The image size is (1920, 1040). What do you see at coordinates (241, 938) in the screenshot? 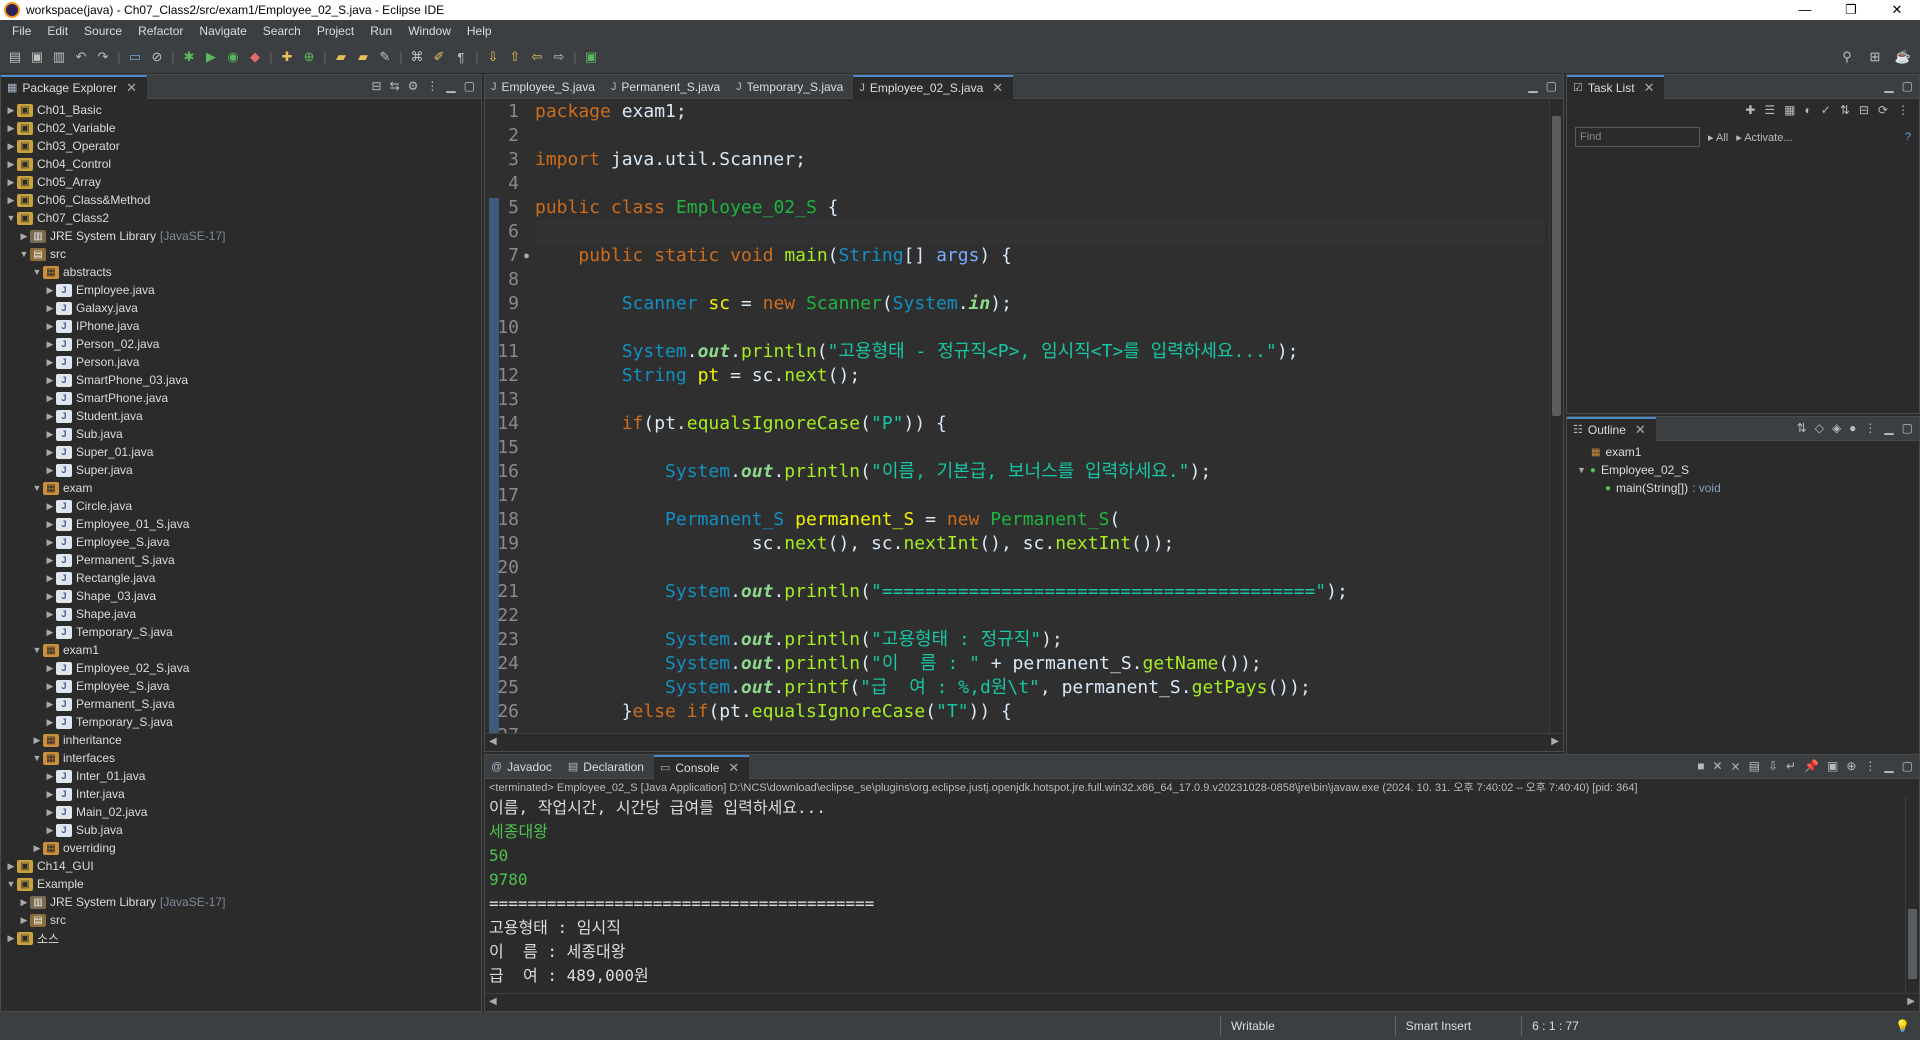
I see `tree-item: ▶ ▣ 소스` at bounding box center [241, 938].